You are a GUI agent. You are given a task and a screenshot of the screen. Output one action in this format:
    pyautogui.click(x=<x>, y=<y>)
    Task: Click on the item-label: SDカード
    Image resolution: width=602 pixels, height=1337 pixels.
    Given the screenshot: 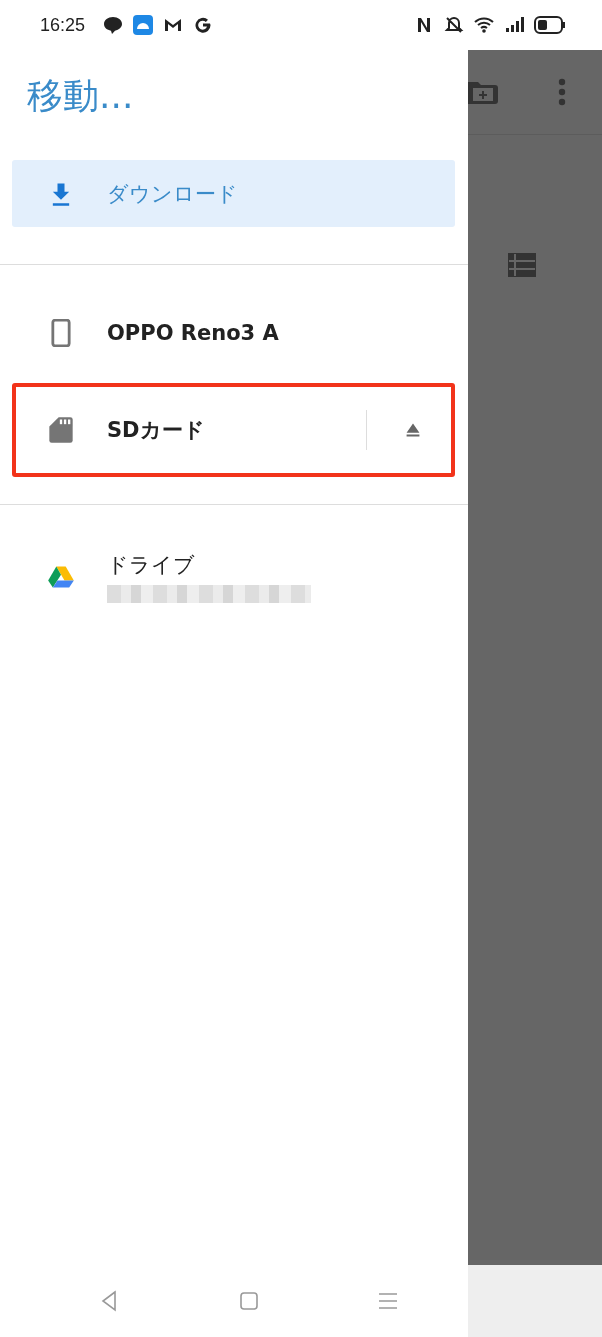 What is the action you would take?
    pyautogui.click(x=156, y=430)
    